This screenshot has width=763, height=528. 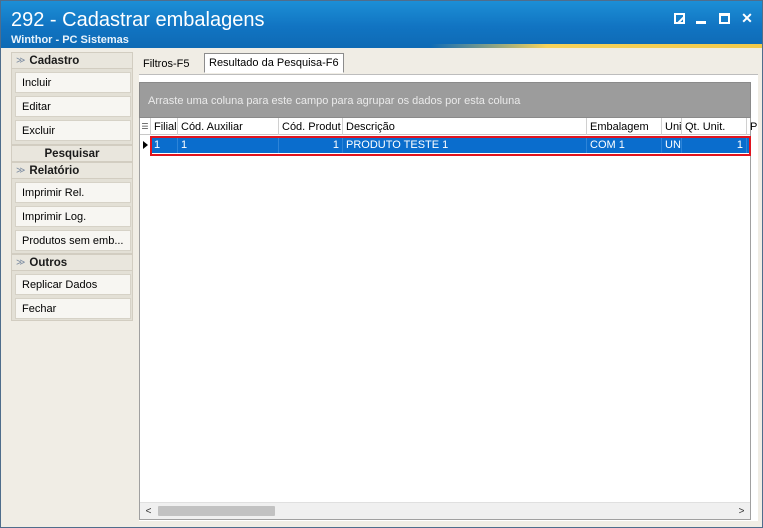 I want to click on column-header-descricao: Descrição, so click(x=465, y=126).